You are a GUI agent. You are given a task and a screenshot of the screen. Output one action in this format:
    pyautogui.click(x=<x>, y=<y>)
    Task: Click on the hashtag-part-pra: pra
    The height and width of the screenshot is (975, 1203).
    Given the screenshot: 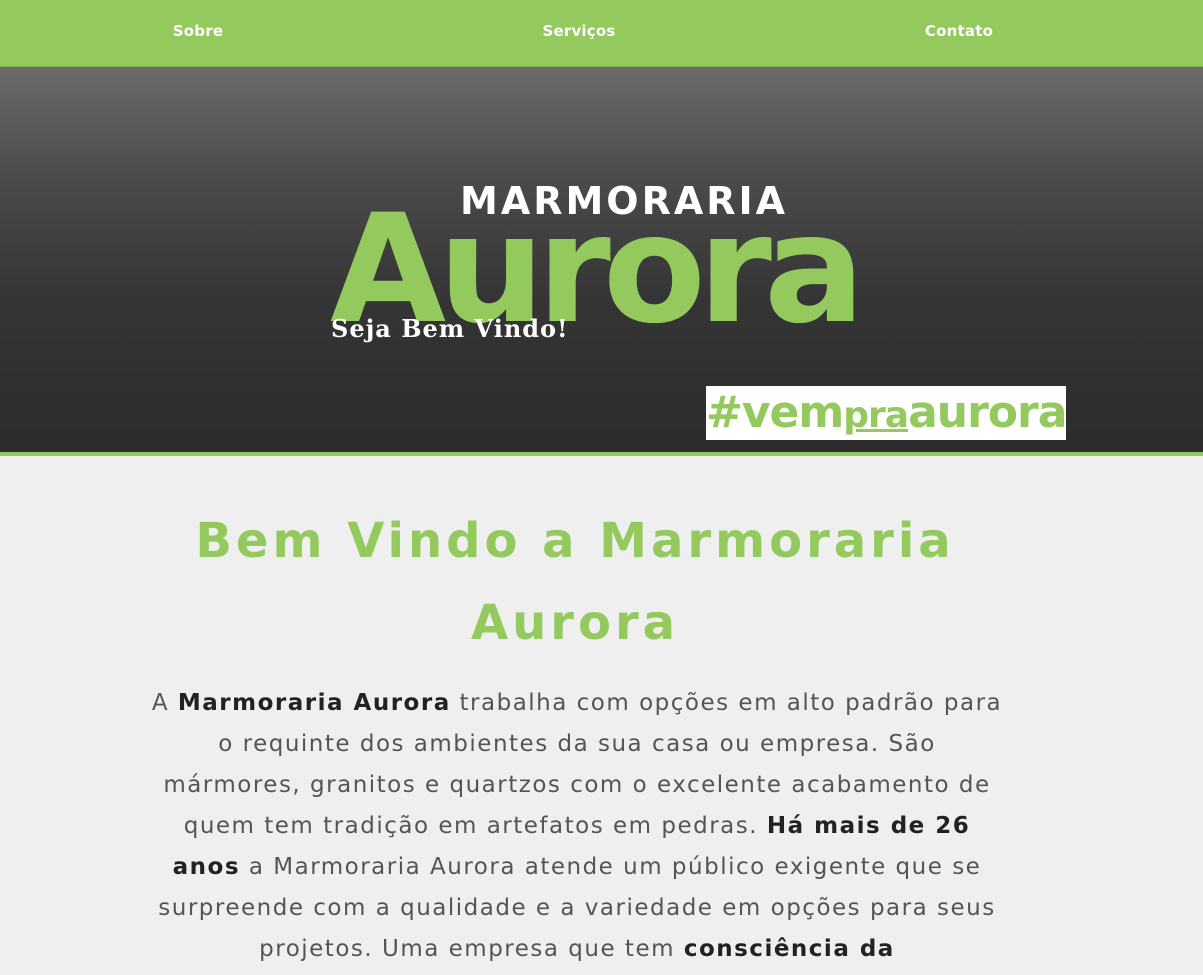 What is the action you would take?
    pyautogui.click(x=876, y=415)
    